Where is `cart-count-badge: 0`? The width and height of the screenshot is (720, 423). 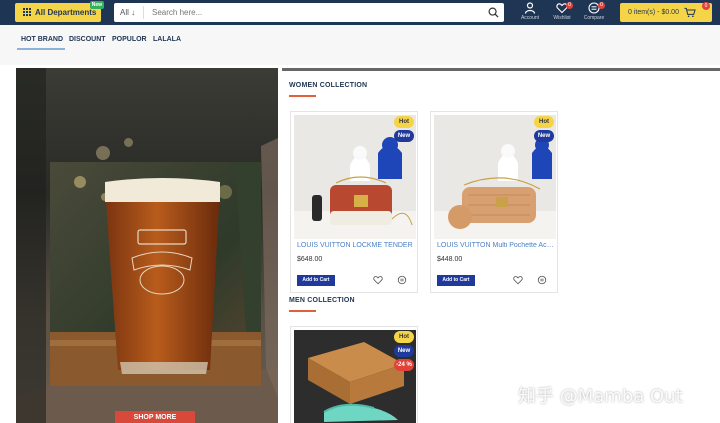
cart-count-badge: 0 is located at coordinates (706, 6).